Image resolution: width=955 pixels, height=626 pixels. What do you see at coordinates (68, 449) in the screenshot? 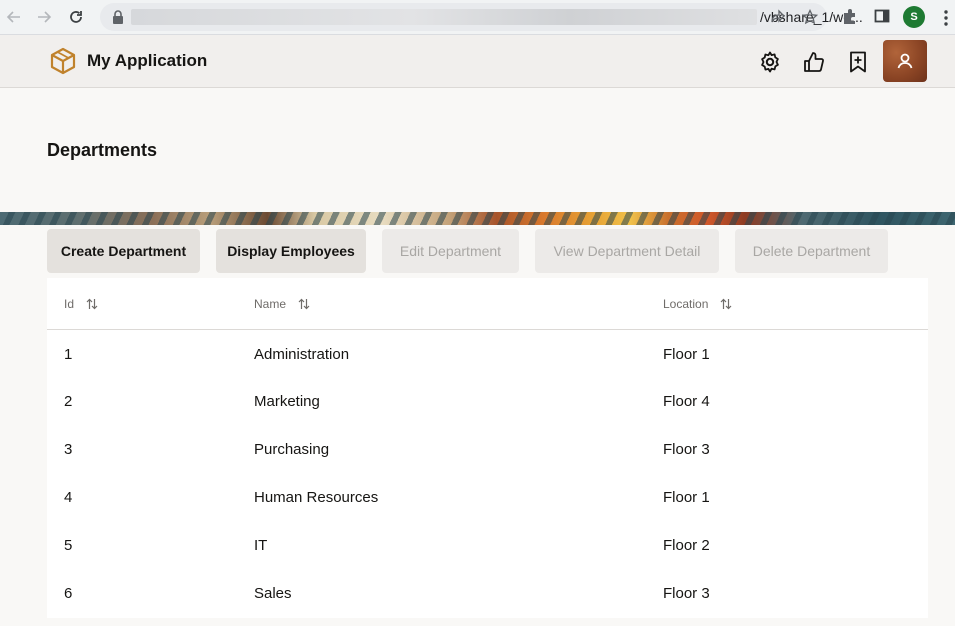
I see `cell-id: 3` at bounding box center [68, 449].